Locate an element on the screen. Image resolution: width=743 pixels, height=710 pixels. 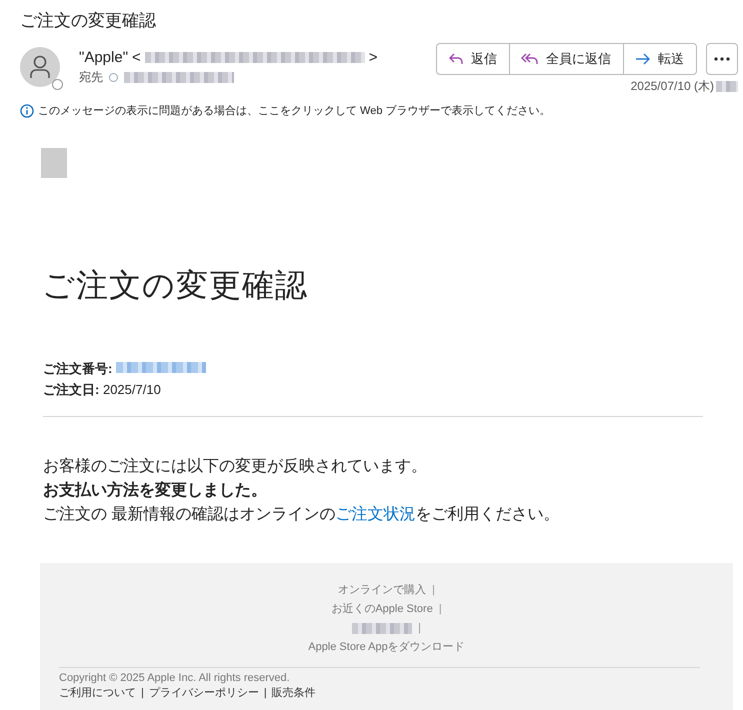
footer-link: オンラインで購入 is located at coordinates (382, 590).